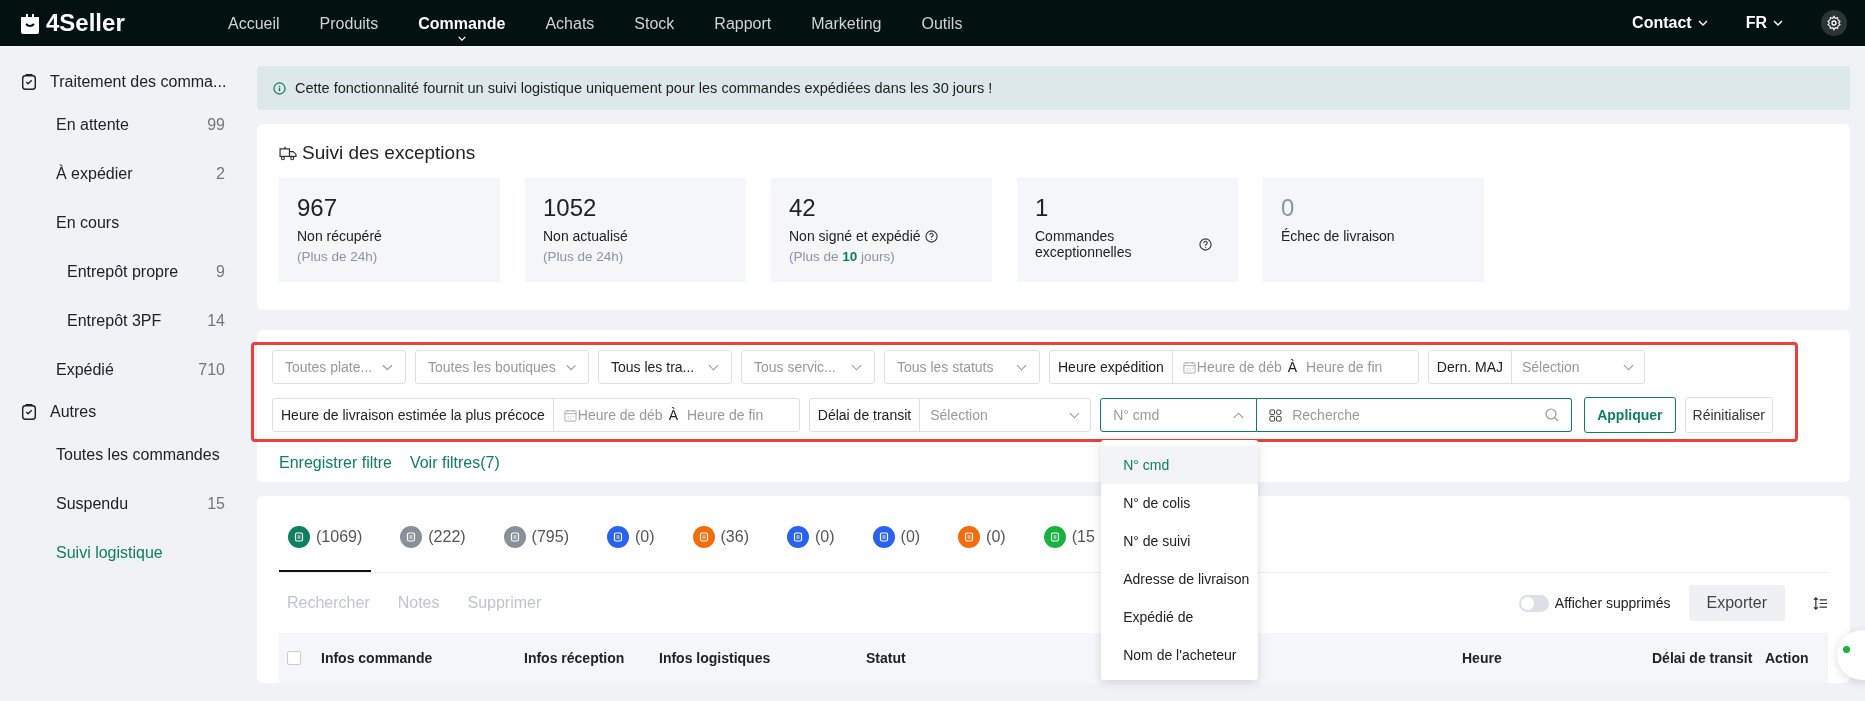 Image resolution: width=1865 pixels, height=701 pixels. Describe the element at coordinates (536, 415) in the screenshot. I see `date-range-filter: Heure de livraison estimée la plus précoce Heure de déb À Heure de fin` at that location.